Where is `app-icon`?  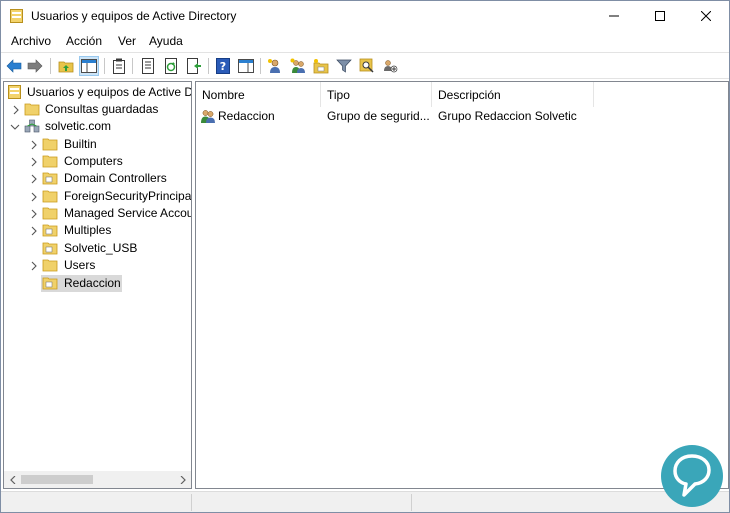 app-icon is located at coordinates (16, 16).